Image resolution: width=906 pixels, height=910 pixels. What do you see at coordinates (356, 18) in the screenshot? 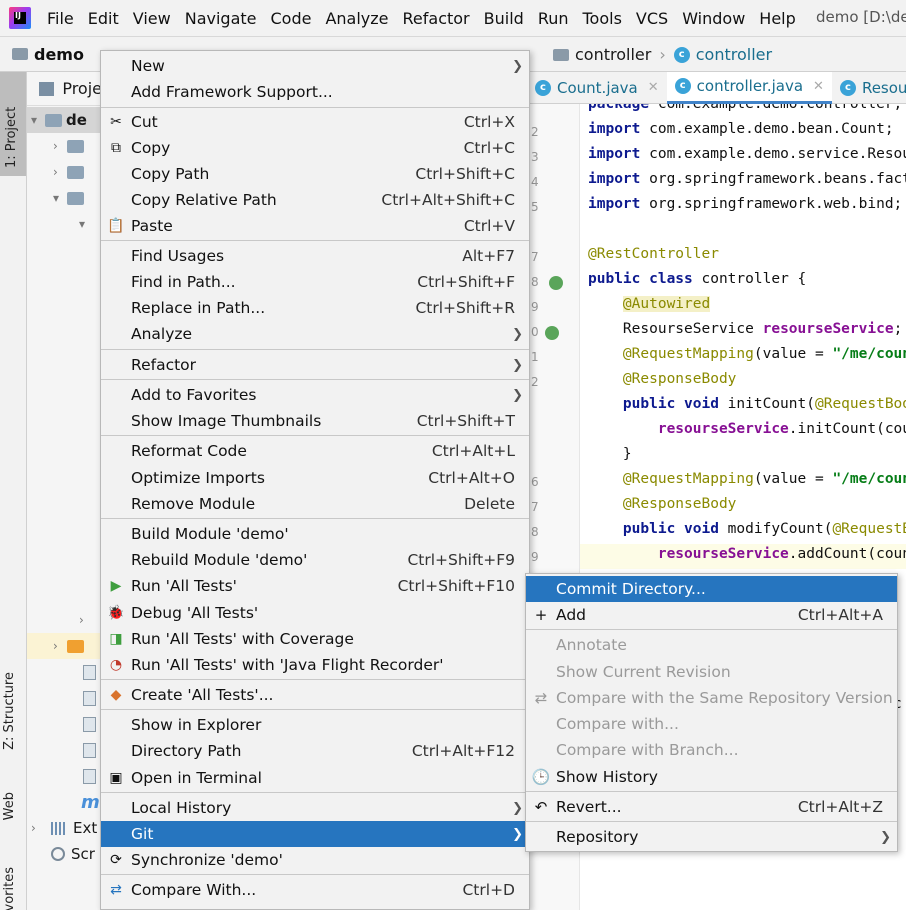
I see `menu-analyze: Analyze` at bounding box center [356, 18].